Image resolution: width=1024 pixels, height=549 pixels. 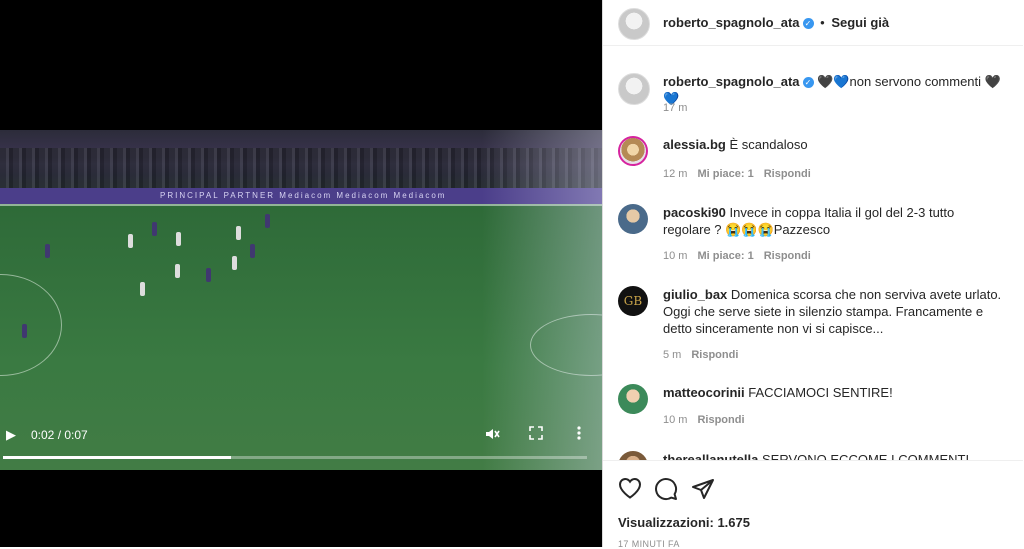 What do you see at coordinates (295, 457) in the screenshot?
I see `video-progress-bar` at bounding box center [295, 457].